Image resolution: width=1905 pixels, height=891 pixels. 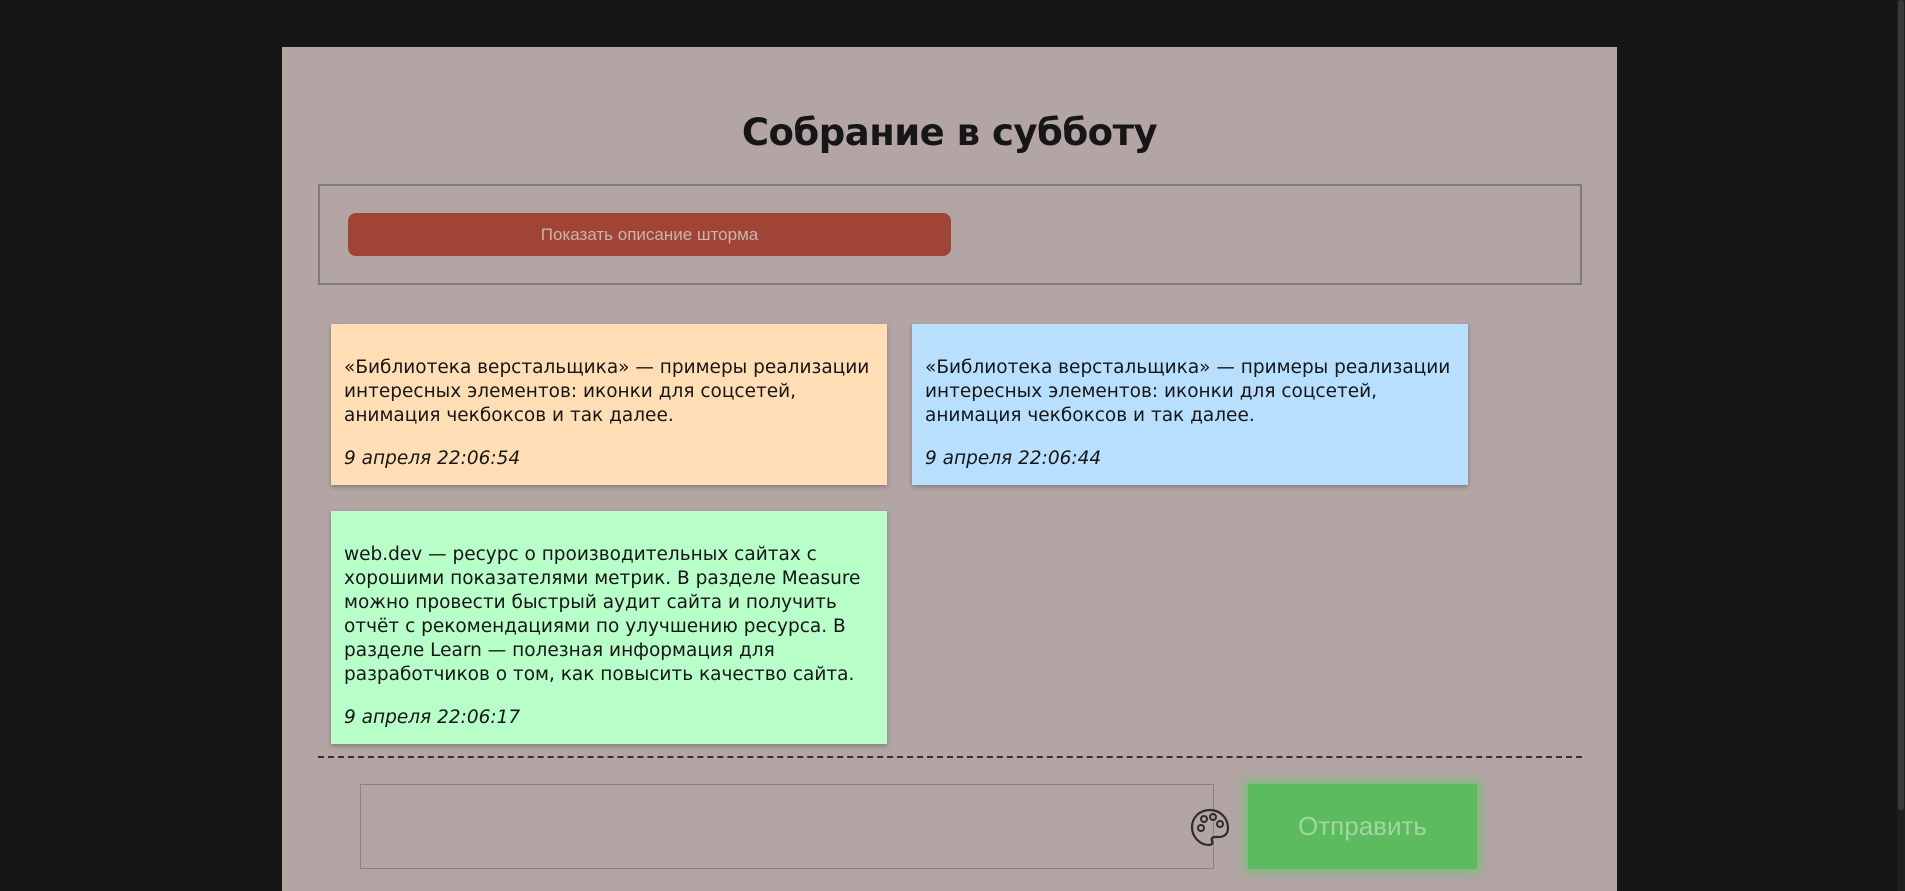 What do you see at coordinates (1210, 828) in the screenshot?
I see `palette-icon` at bounding box center [1210, 828].